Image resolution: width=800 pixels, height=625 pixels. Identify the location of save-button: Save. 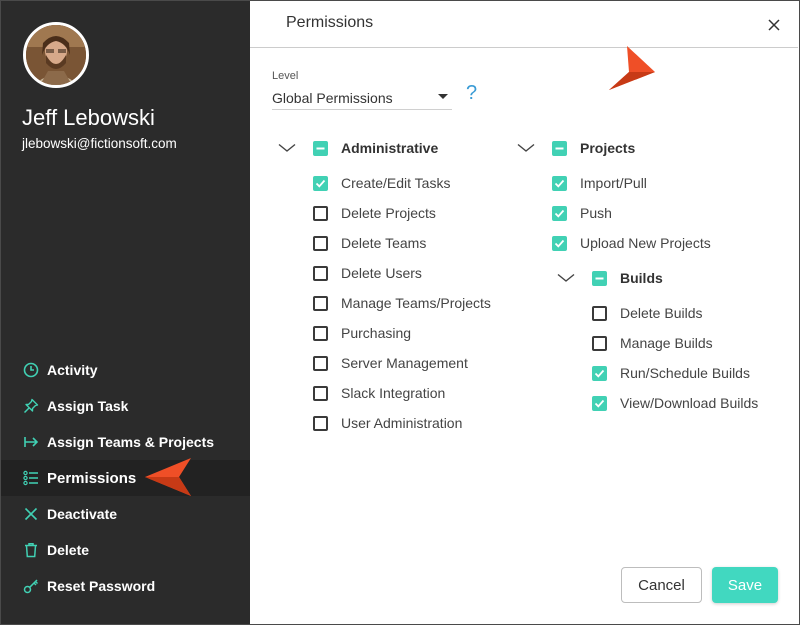
(745, 585).